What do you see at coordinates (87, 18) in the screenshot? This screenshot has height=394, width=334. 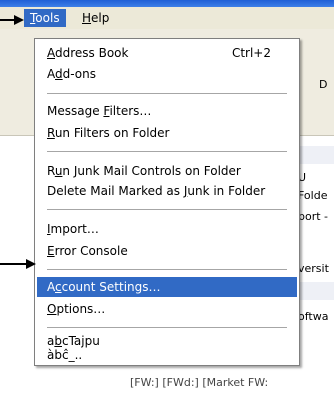 I see `menu-help-accel: H` at bounding box center [87, 18].